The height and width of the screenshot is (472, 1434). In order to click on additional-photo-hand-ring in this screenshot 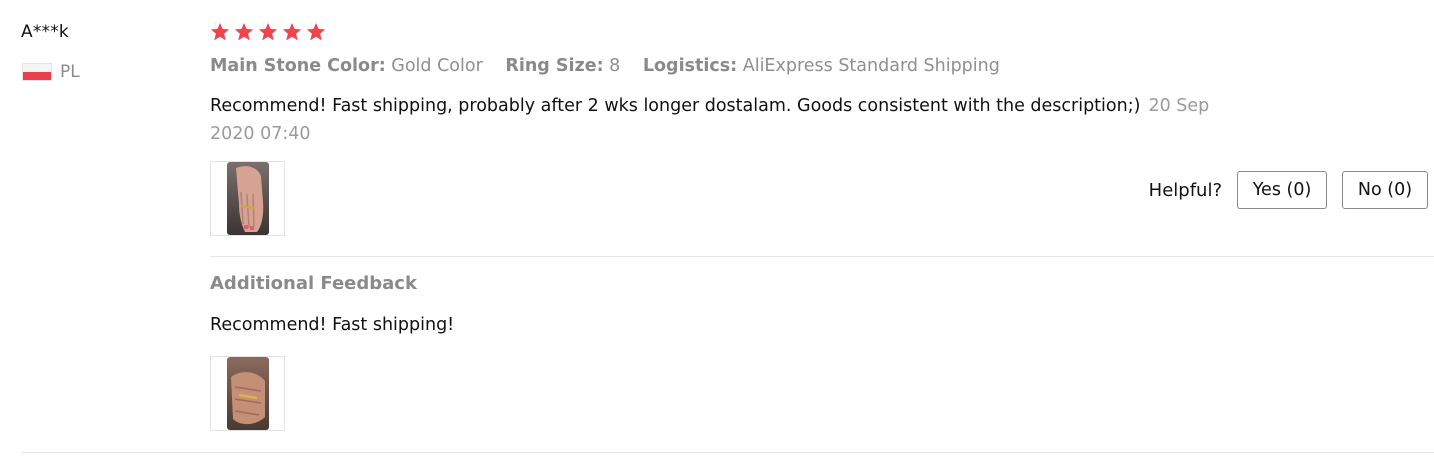, I will do `click(247, 393)`.